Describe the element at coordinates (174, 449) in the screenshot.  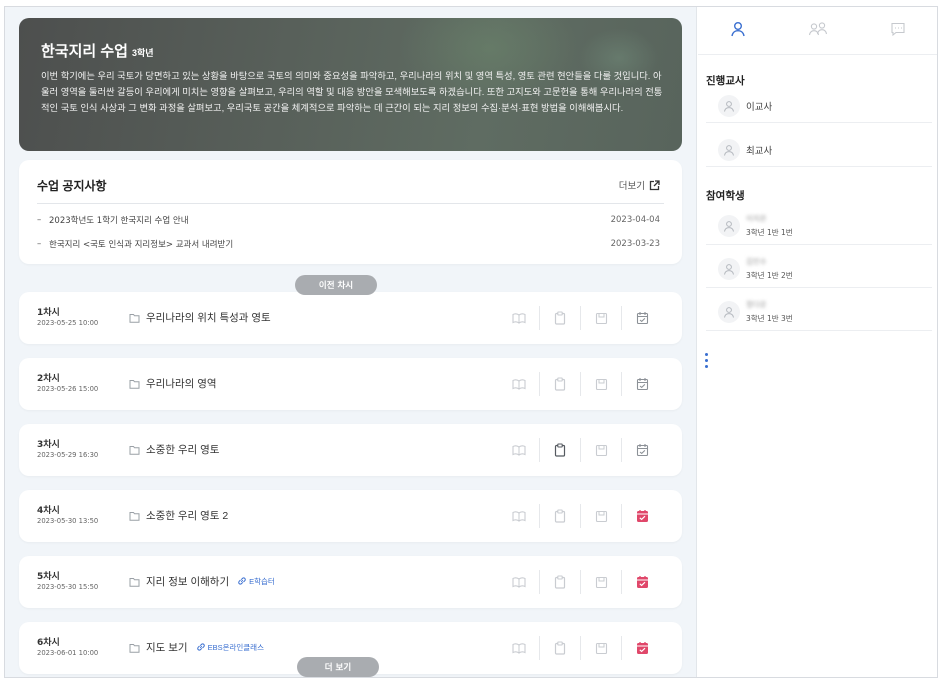
I see `session-title-row: 소중한 우리 영토` at that location.